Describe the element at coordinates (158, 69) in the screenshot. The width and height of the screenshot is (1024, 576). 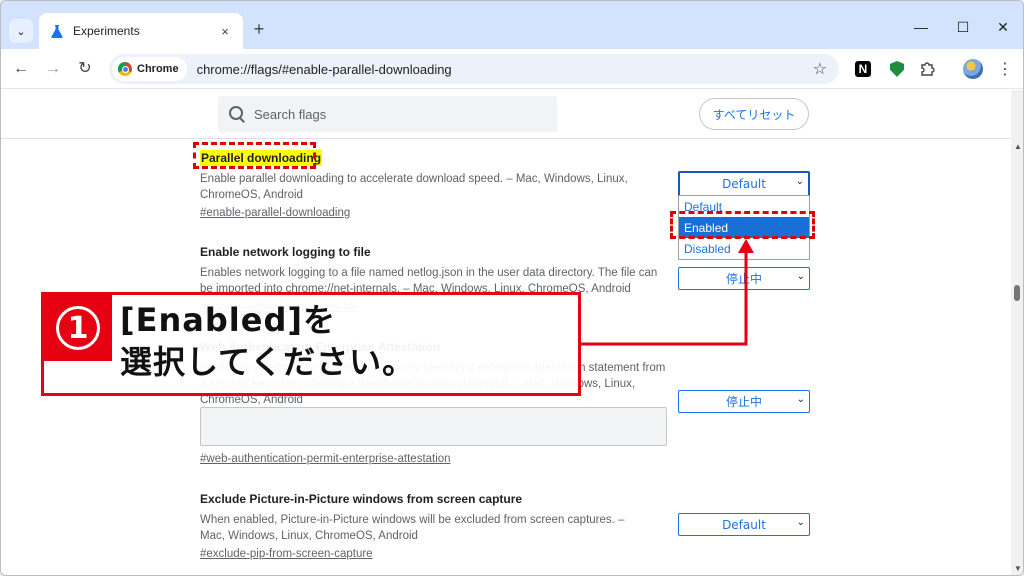
I see `chip-label: Chrome` at that location.